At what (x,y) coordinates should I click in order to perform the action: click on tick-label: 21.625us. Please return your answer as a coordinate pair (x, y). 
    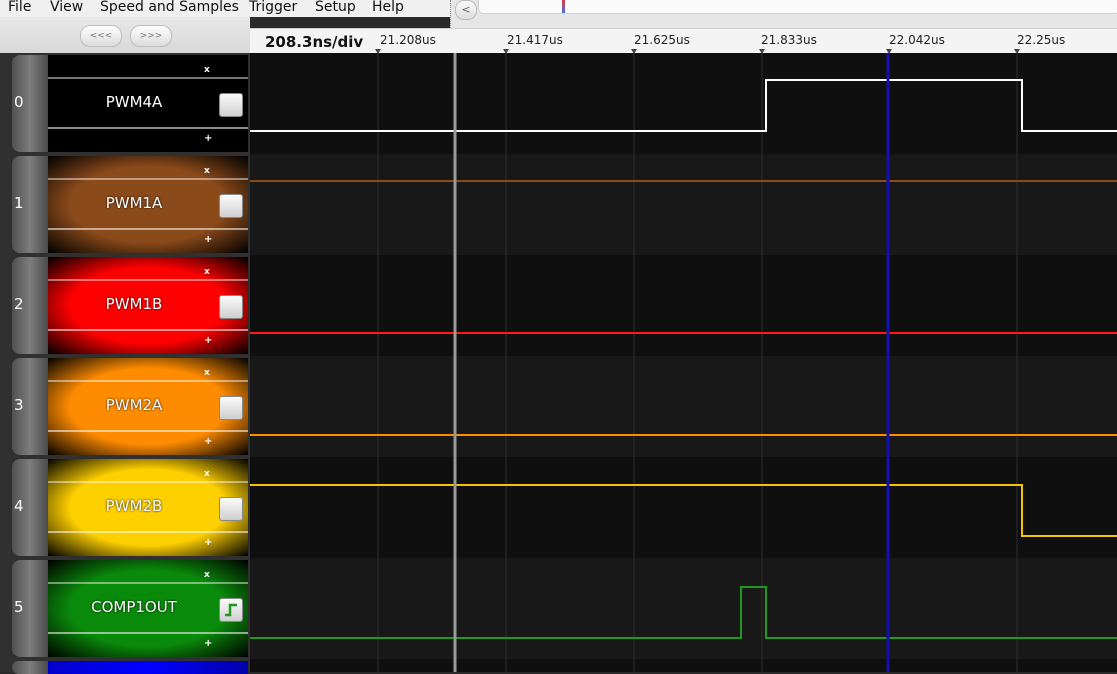
    Looking at the image, I should click on (662, 40).